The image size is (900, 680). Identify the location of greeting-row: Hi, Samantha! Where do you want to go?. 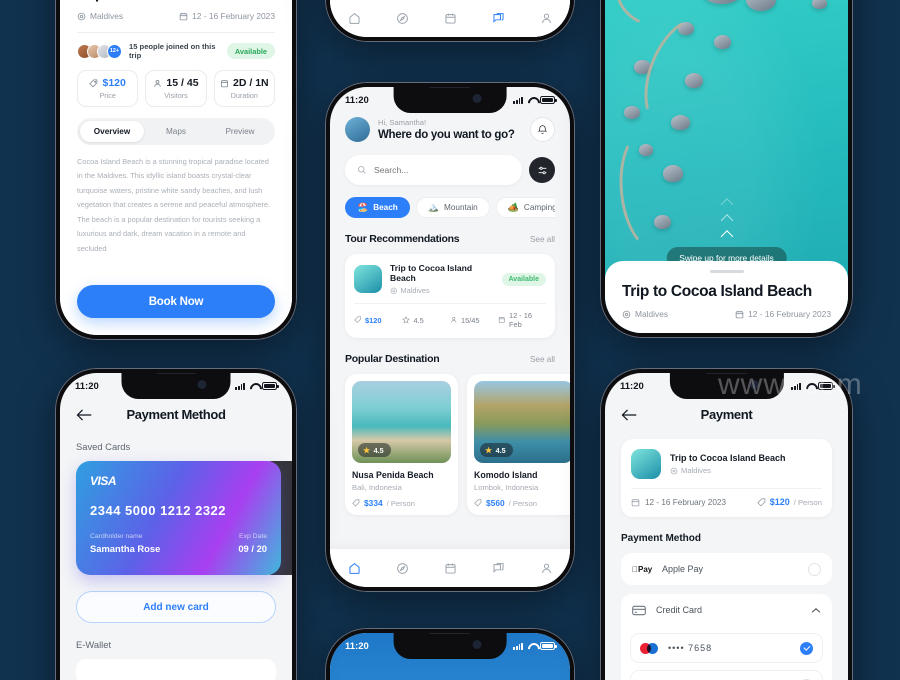
(450, 129).